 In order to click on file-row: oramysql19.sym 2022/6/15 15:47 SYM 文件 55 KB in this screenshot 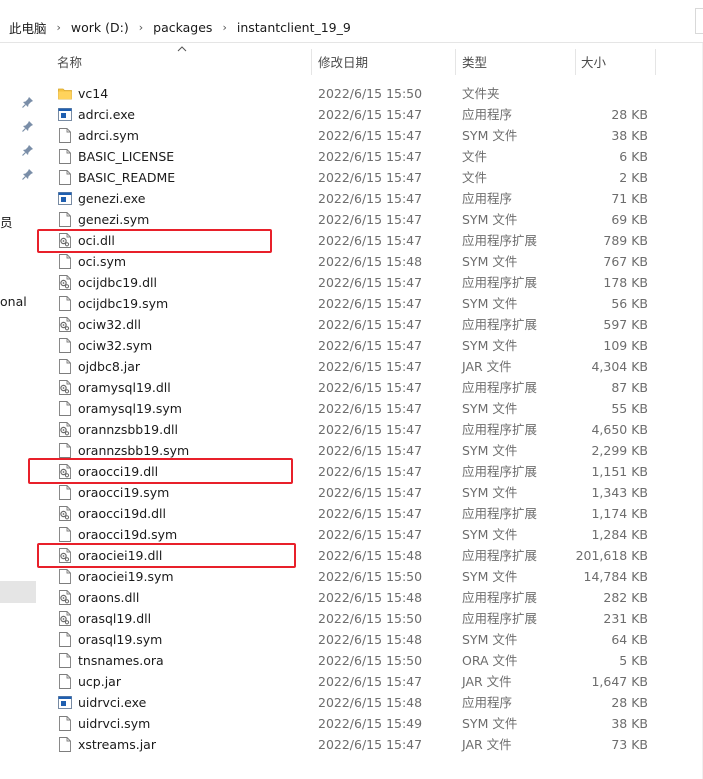, I will do `click(377, 408)`.